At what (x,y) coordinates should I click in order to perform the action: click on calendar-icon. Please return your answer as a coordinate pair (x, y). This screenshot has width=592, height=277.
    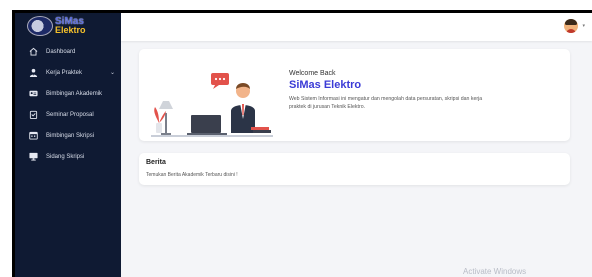
    Looking at the image, I should click on (33, 135).